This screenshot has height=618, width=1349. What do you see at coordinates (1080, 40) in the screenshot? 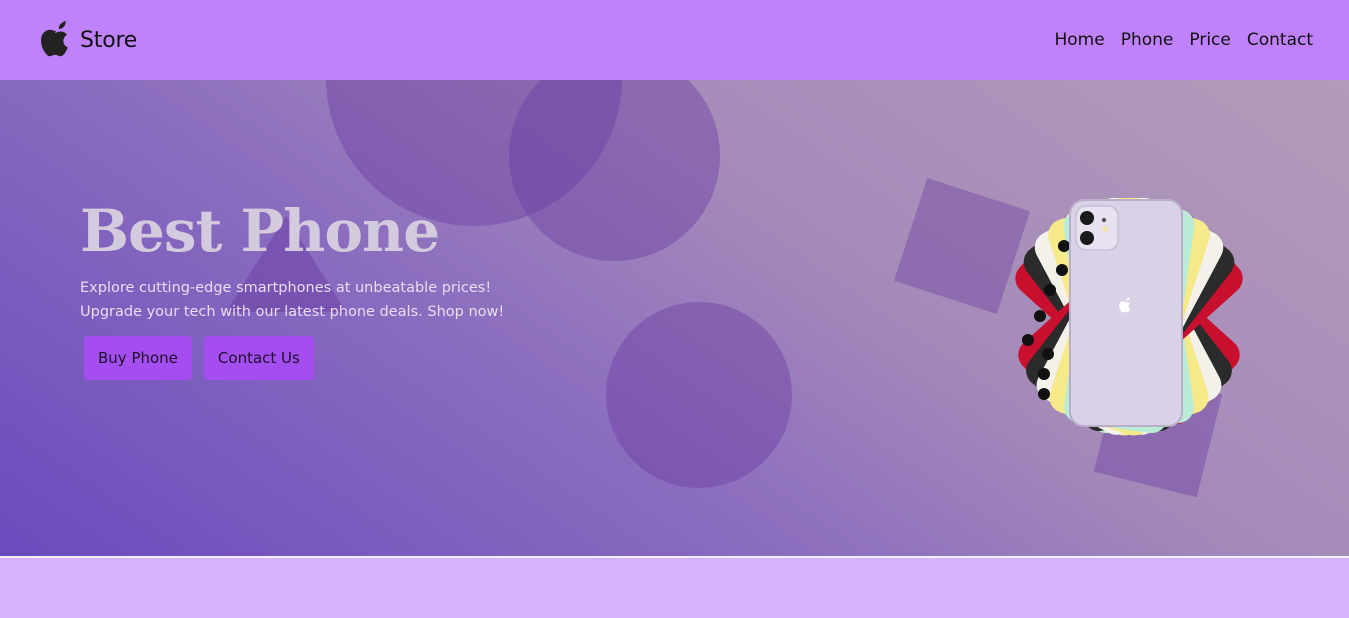
I see `nav-link-home: Home` at bounding box center [1080, 40].